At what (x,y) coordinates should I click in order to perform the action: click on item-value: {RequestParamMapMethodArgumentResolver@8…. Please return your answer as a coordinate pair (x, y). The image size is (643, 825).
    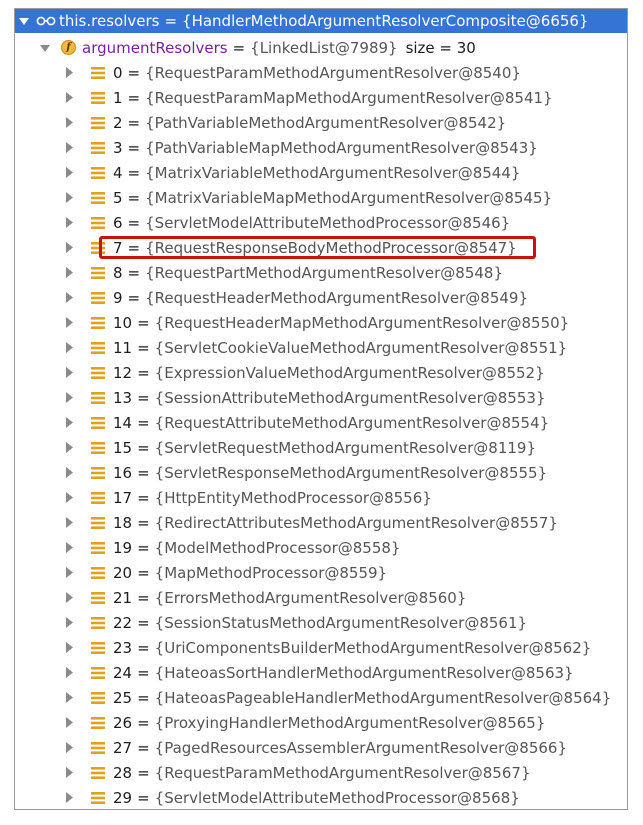
    Looking at the image, I should click on (349, 97).